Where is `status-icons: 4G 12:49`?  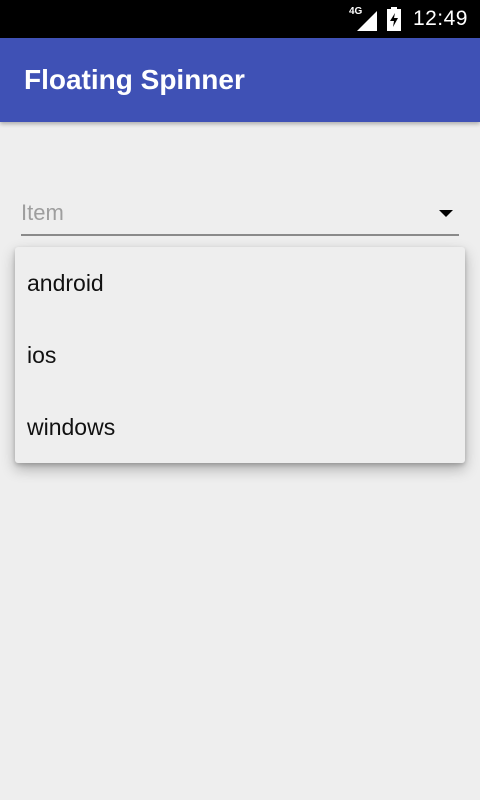 status-icons: 4G 12:49 is located at coordinates (408, 19).